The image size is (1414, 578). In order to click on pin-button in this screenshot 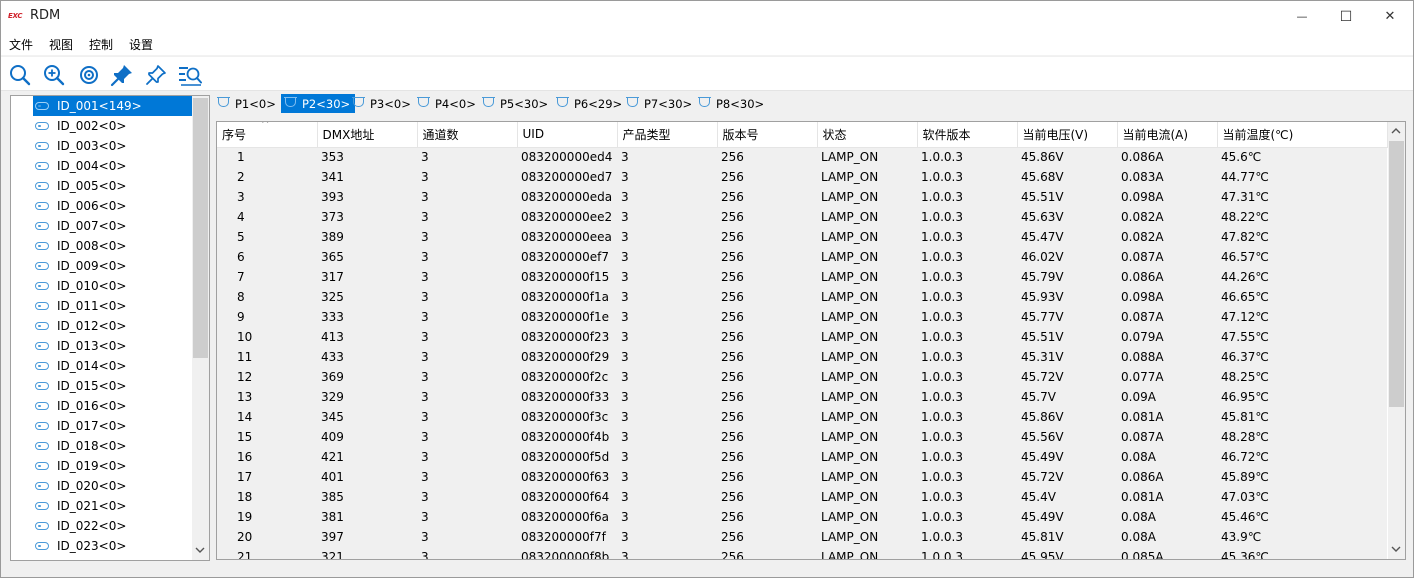, I will do `click(122, 75)`.